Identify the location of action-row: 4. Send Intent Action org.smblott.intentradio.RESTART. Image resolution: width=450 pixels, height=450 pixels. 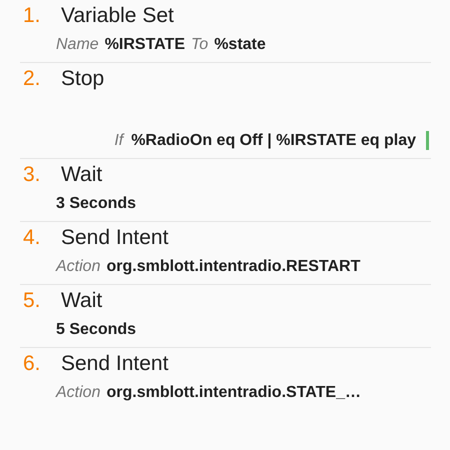
(225, 253).